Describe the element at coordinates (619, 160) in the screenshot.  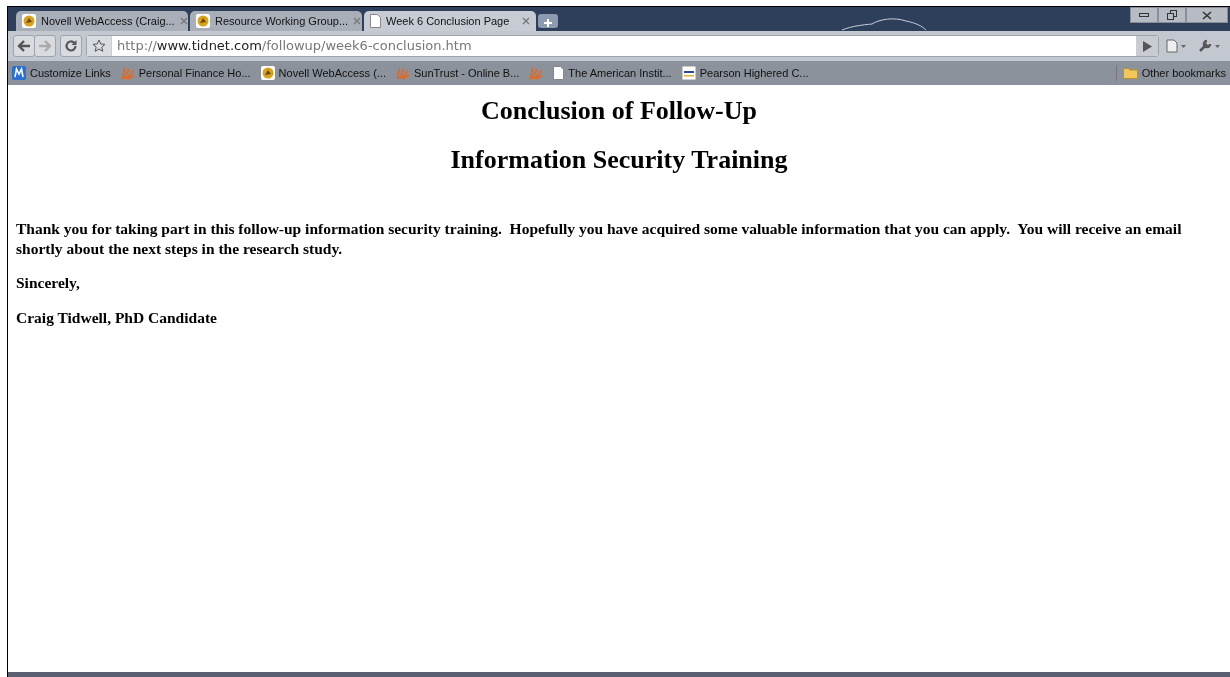
I see `page-heading: Information Security Training` at that location.